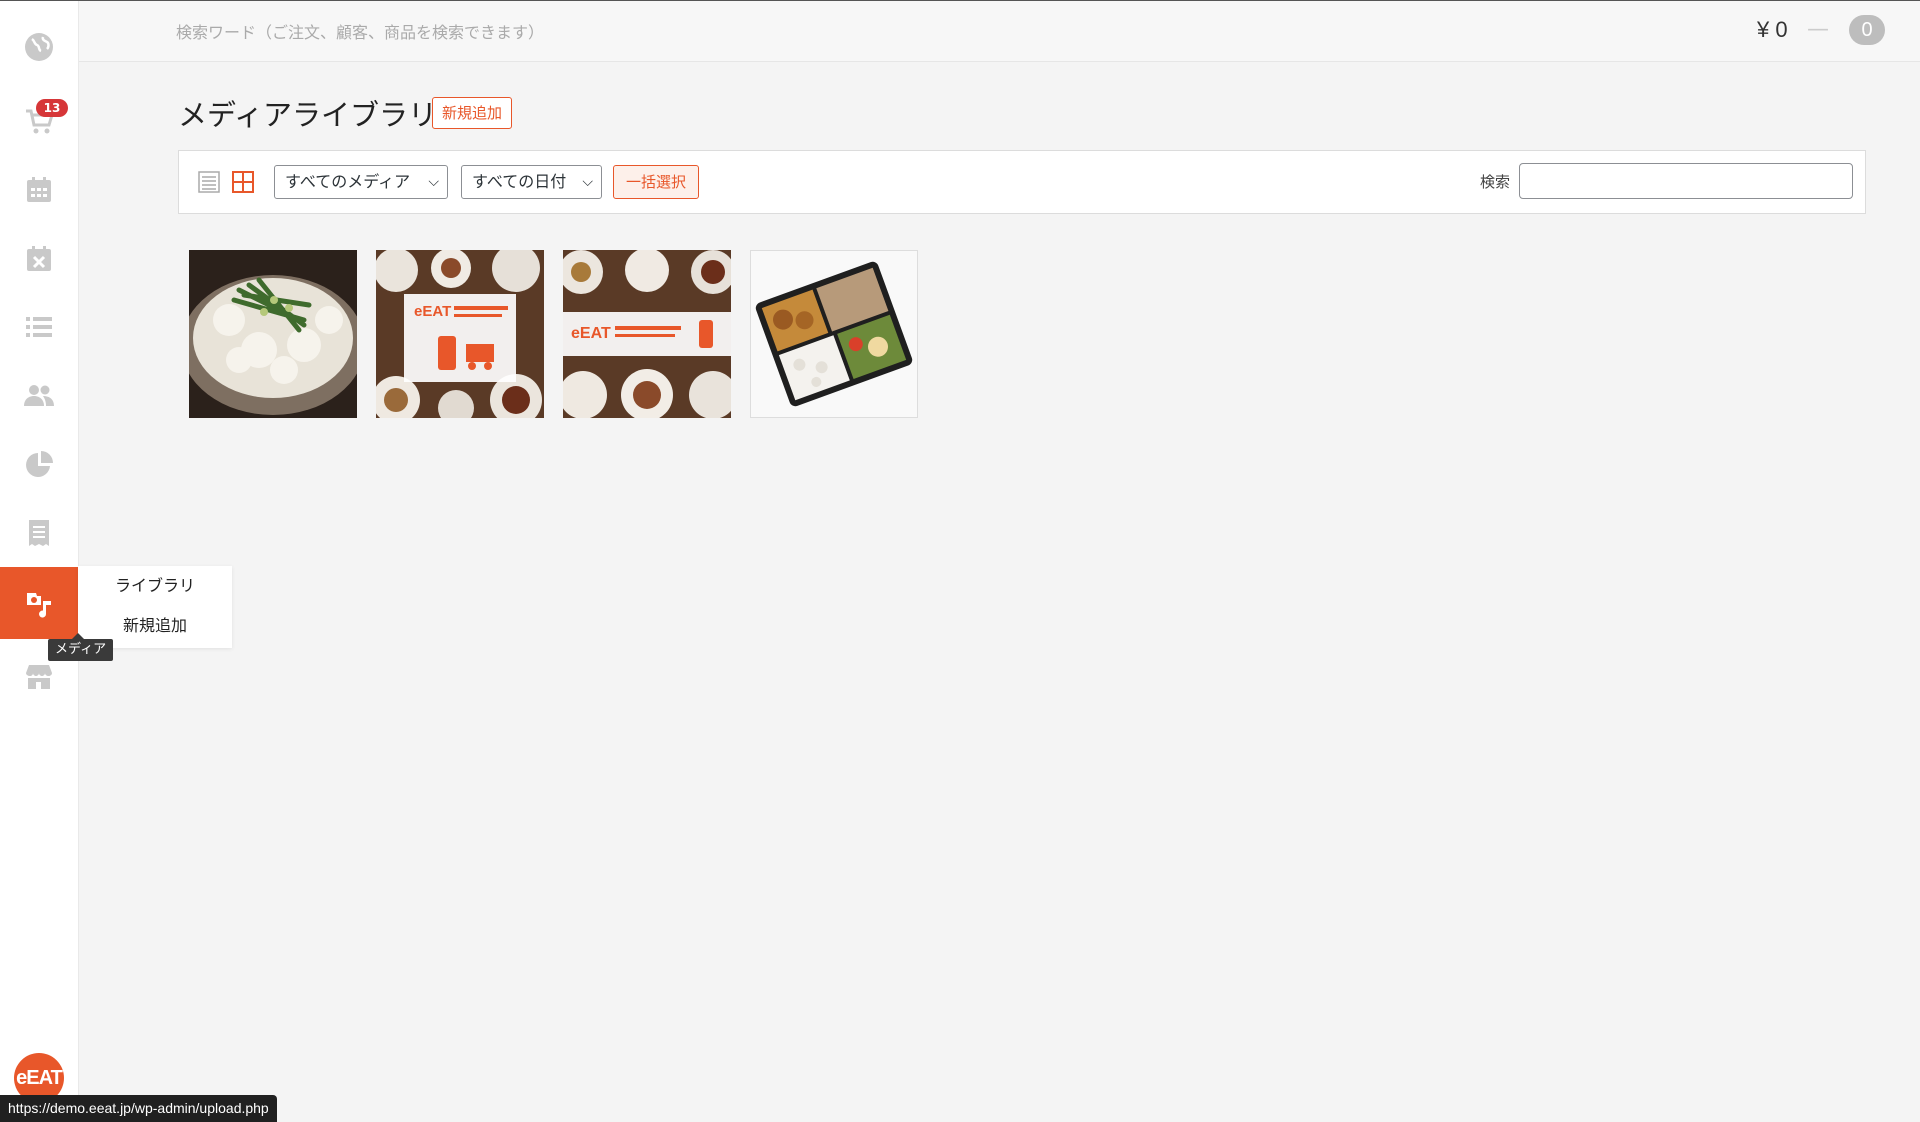 Image resolution: width=1920 pixels, height=1122 pixels. I want to click on order-count-badge: 13, so click(52, 108).